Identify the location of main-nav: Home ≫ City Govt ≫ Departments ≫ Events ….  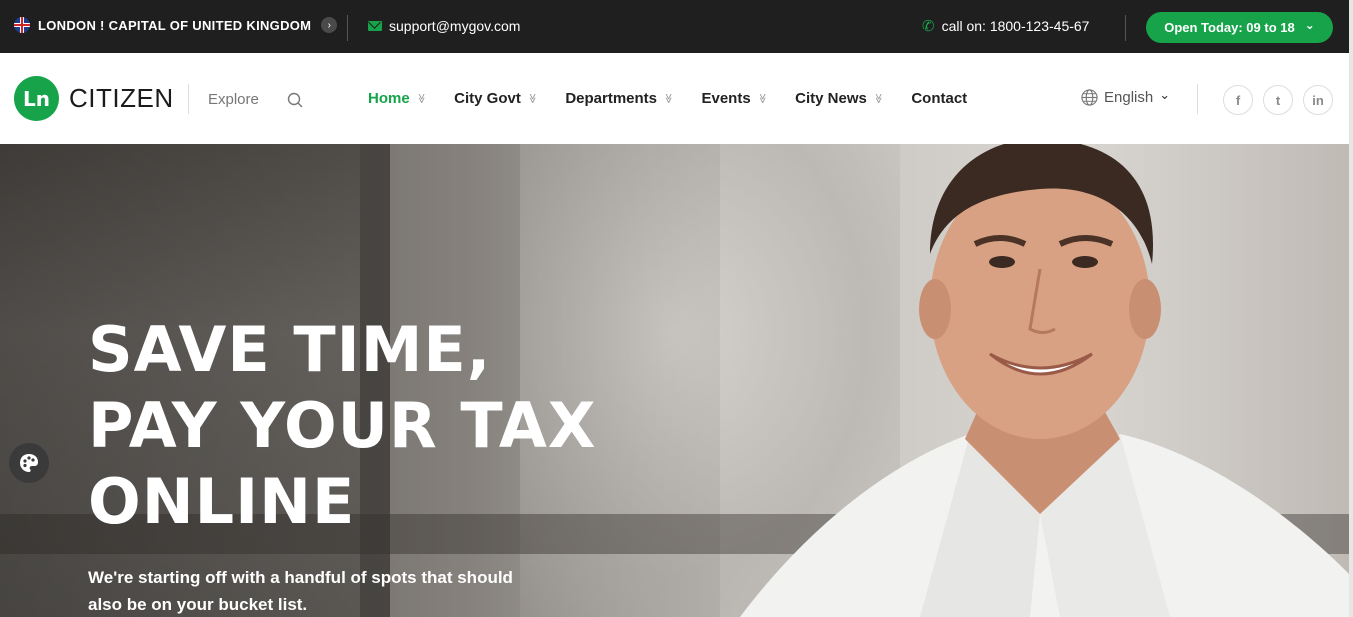
(681, 98).